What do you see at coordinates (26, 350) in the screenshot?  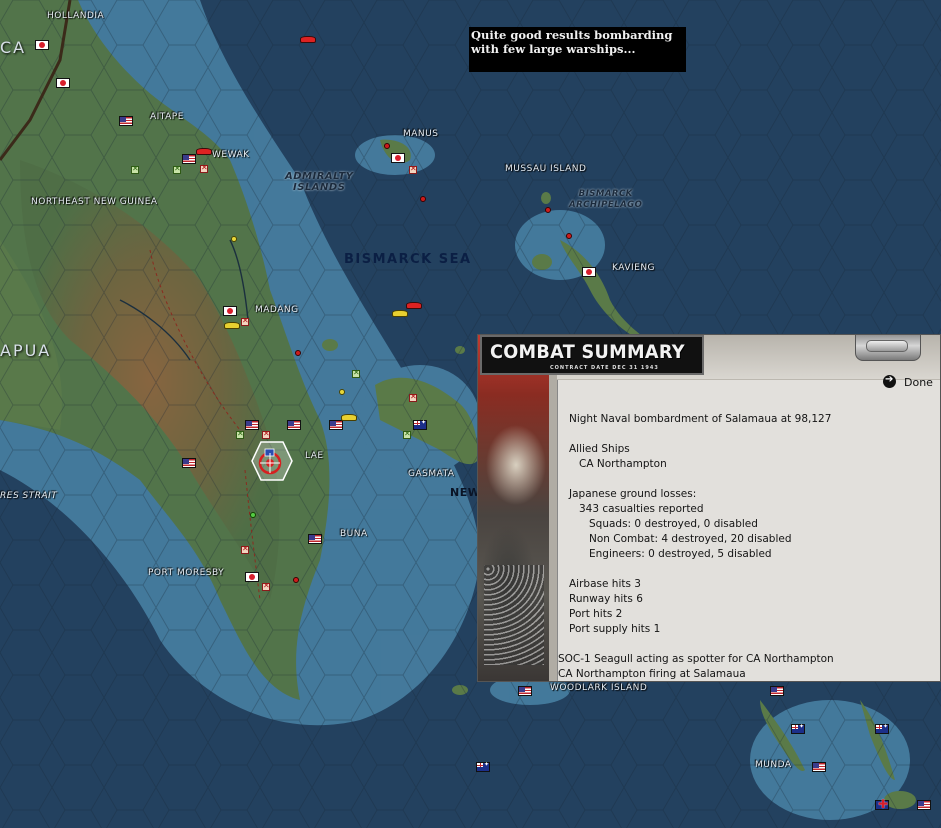 I see `label-papua: APUA` at bounding box center [26, 350].